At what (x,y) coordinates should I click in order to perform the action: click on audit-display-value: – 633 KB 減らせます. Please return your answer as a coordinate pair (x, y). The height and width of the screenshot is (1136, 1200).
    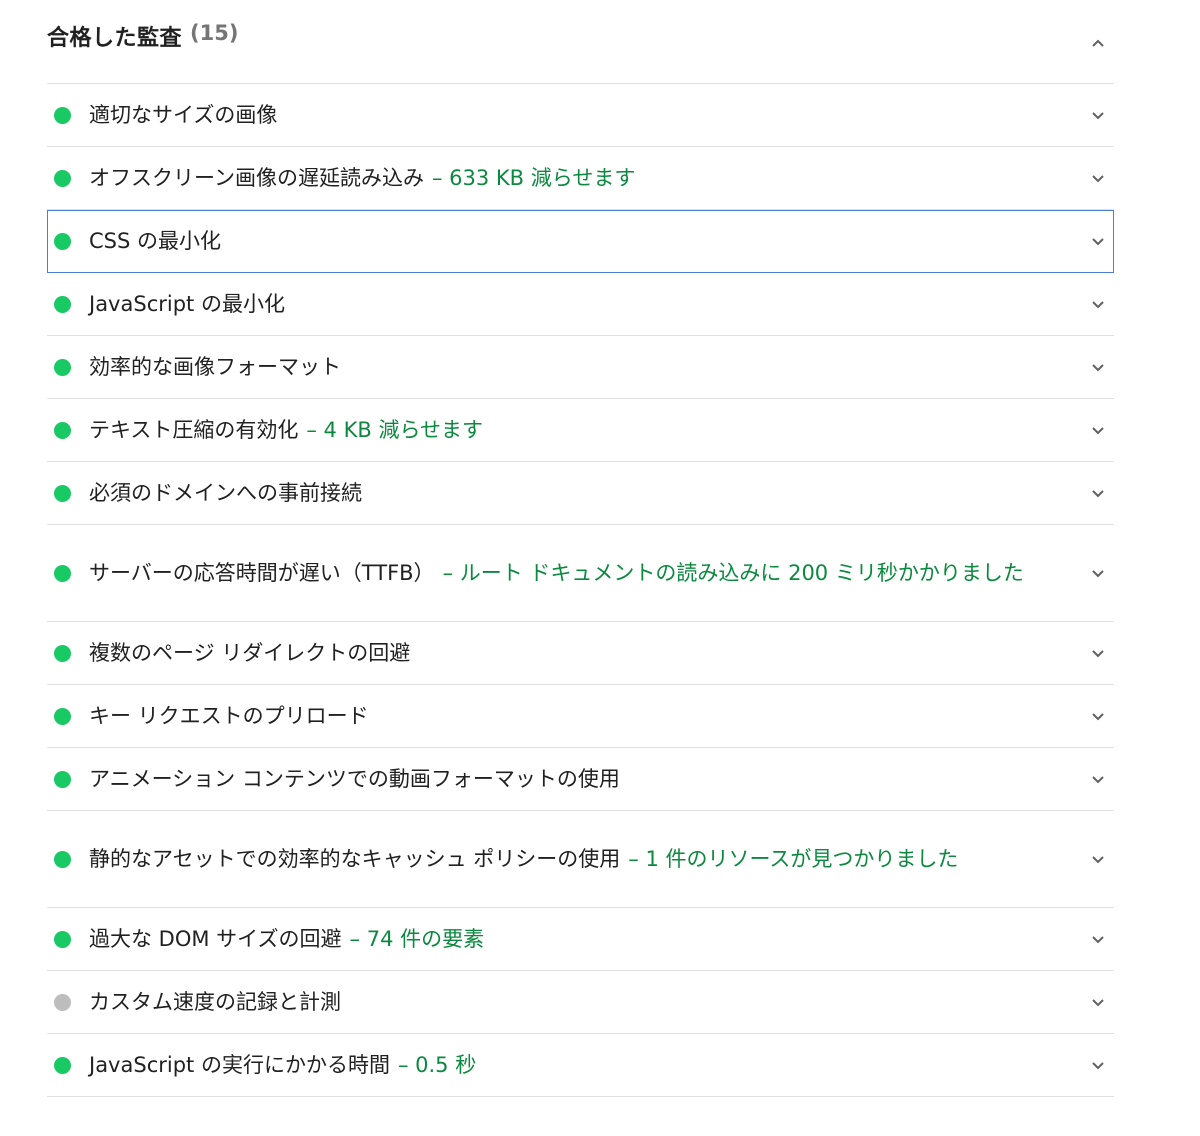
    Looking at the image, I should click on (533, 178).